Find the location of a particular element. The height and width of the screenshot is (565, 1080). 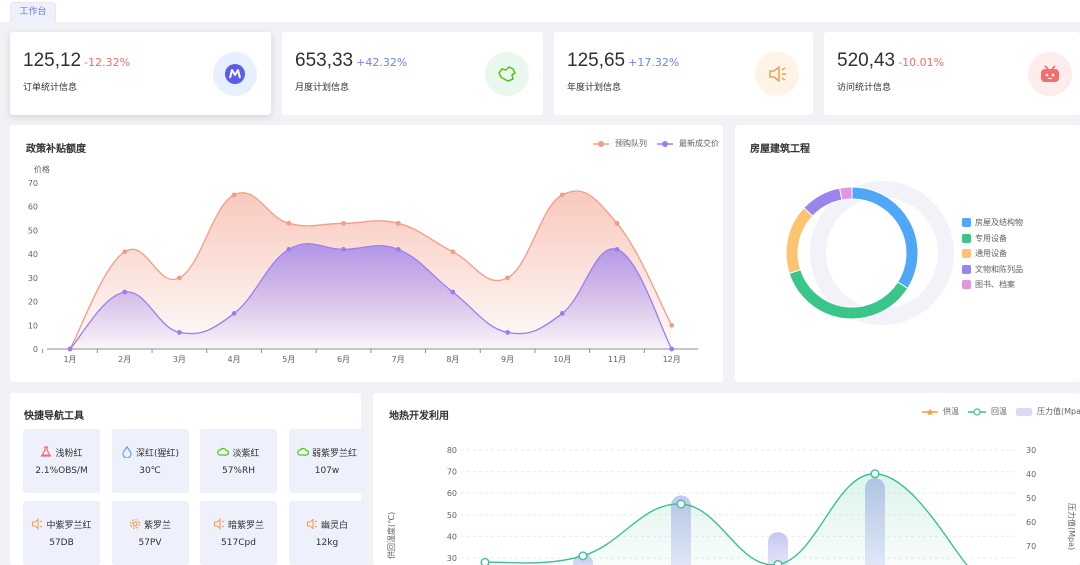

x-tick-label: 5月 is located at coordinates (288, 359).